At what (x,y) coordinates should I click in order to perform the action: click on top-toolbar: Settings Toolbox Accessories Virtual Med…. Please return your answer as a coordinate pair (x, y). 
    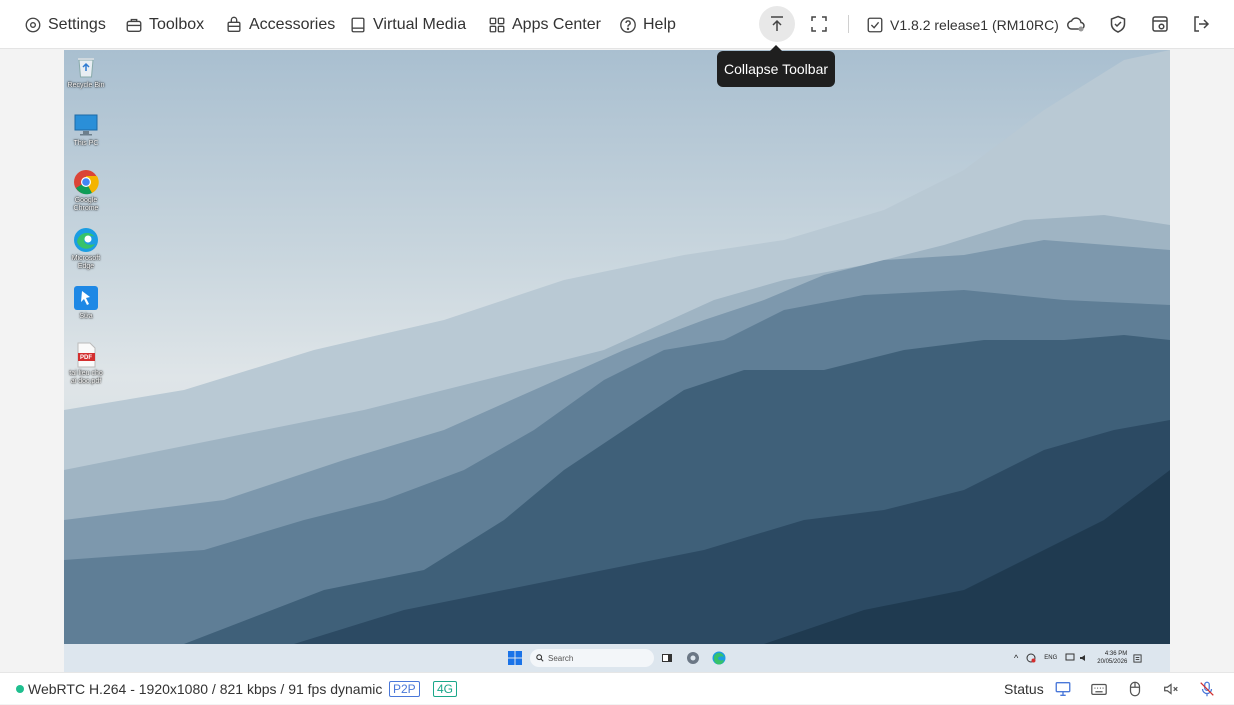
    Looking at the image, I should click on (617, 24).